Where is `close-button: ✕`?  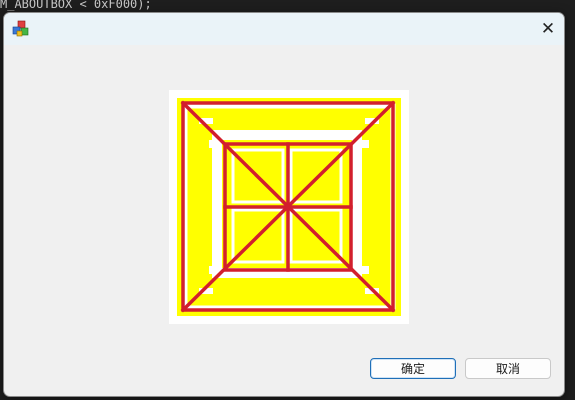 close-button: ✕ is located at coordinates (548, 29).